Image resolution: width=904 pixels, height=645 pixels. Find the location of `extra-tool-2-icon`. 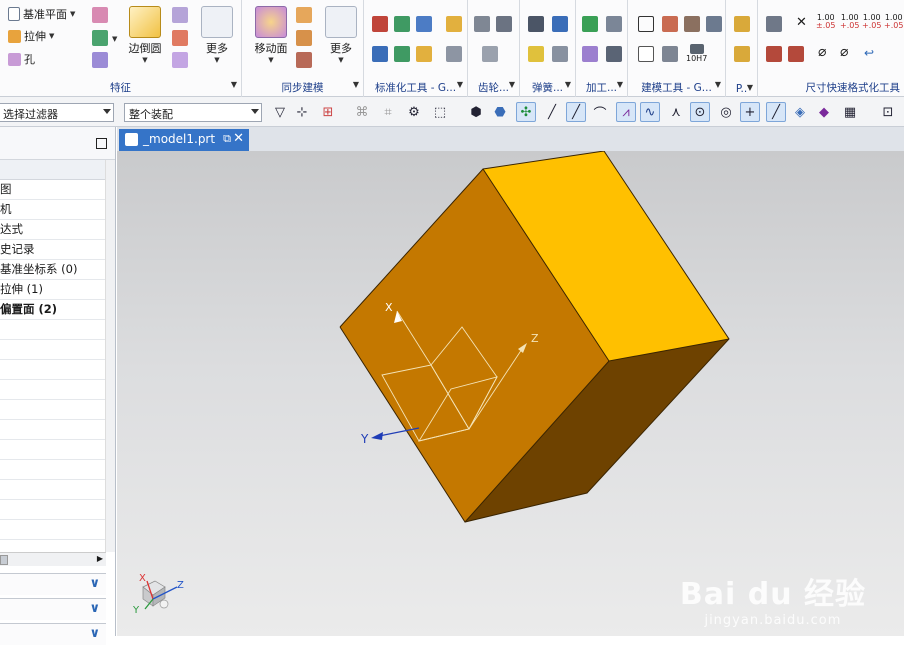

extra-tool-2-icon is located at coordinates (742, 54).